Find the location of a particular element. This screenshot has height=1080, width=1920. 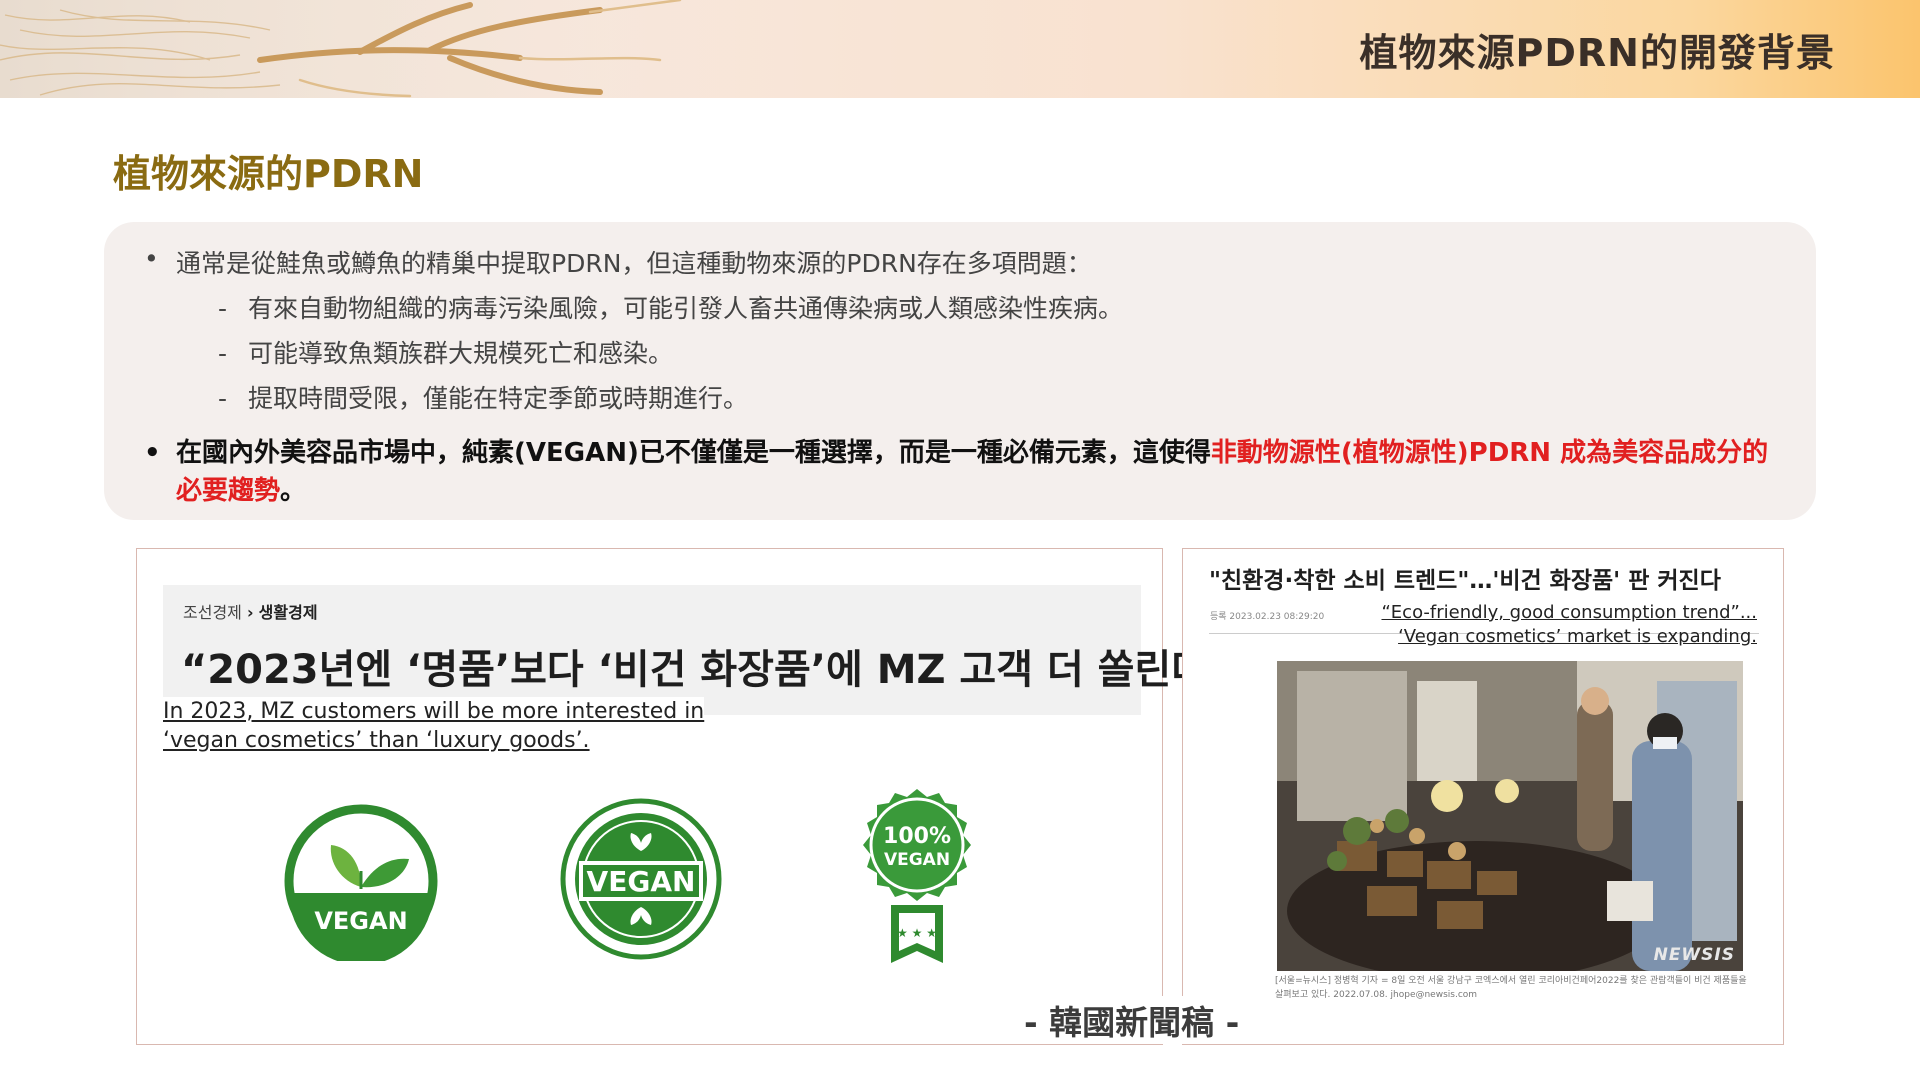

vegan-ring-badge-icon: VEGAN is located at coordinates (641, 879).